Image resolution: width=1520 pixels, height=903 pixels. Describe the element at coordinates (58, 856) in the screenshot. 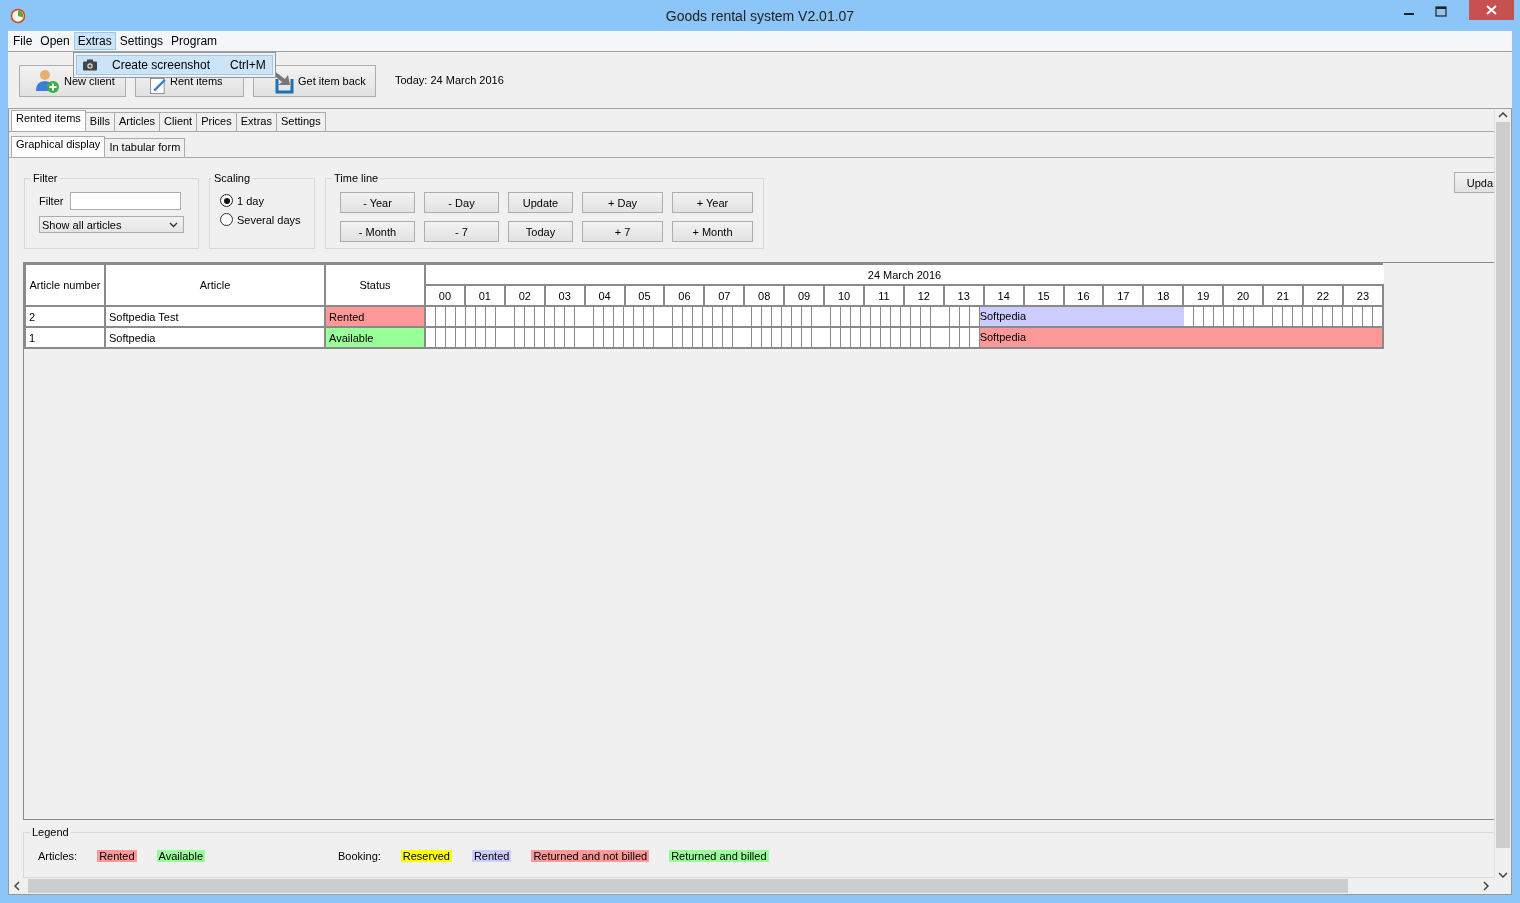

I see `legend-label: Articles:` at that location.